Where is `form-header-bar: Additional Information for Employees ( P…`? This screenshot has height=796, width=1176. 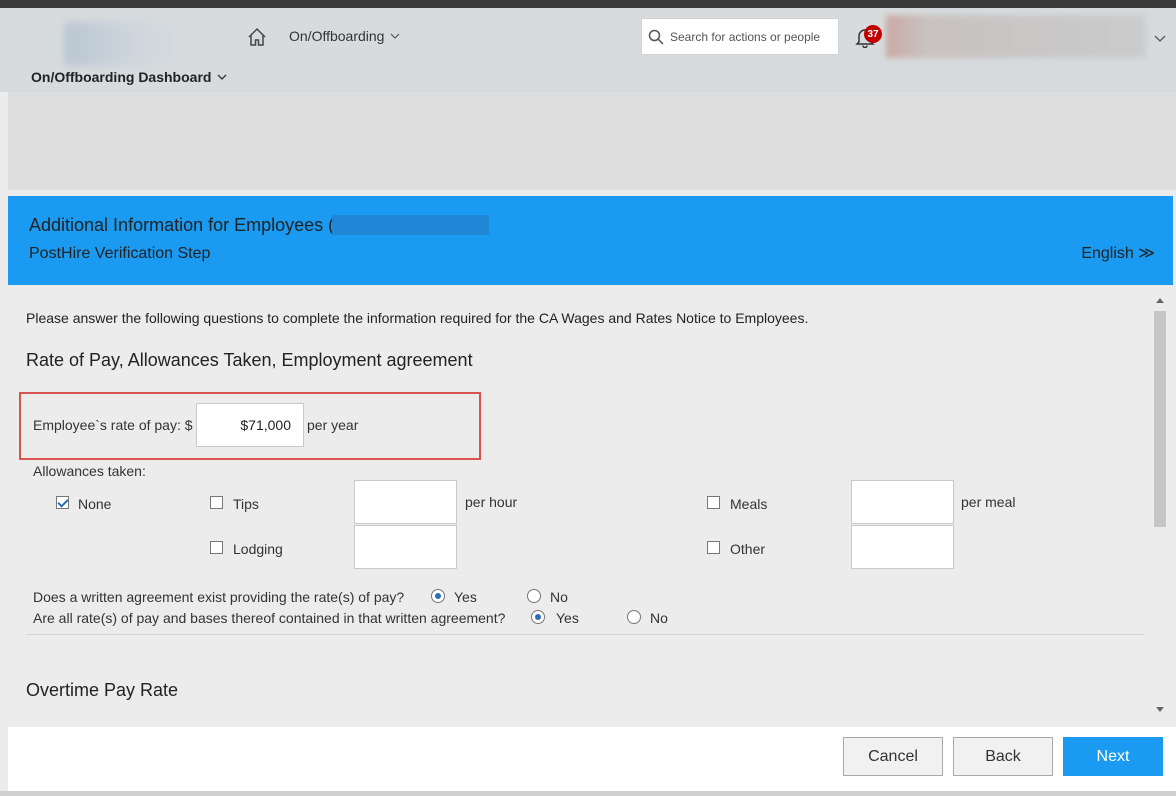
form-header-bar: Additional Information for Employees ( P… is located at coordinates (590, 240).